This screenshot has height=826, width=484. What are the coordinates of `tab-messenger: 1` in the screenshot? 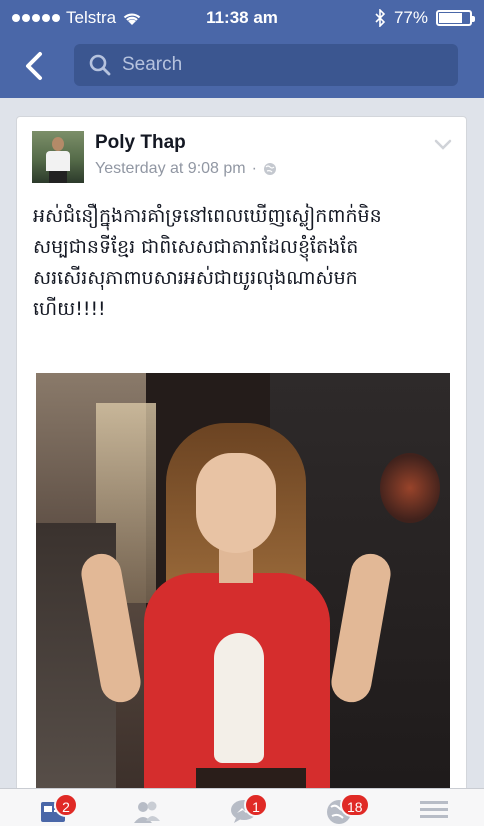 It's located at (242, 809).